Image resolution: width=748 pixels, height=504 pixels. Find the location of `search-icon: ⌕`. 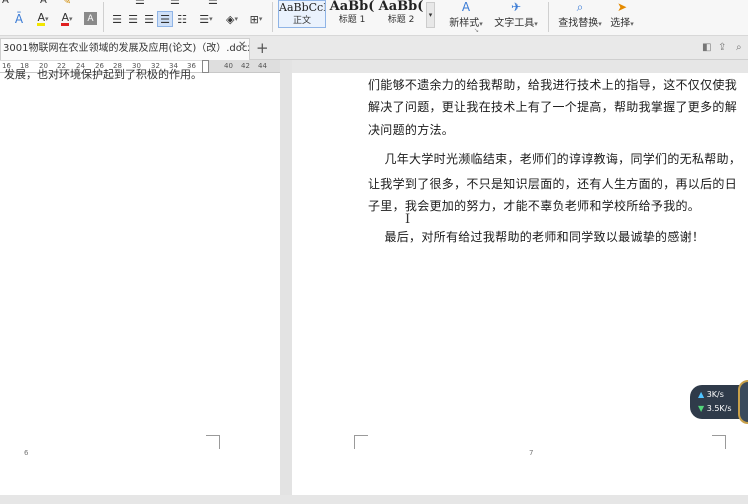

search-icon: ⌕ is located at coordinates (739, 48).